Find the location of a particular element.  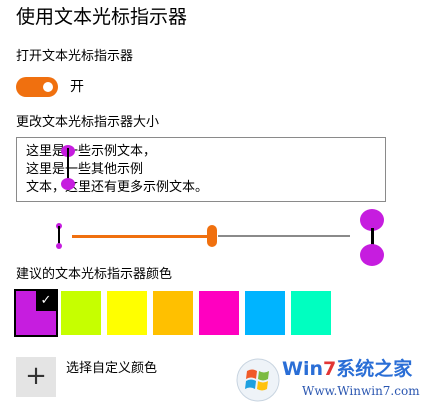

color-swatch-aqua is located at coordinates (311, 313).